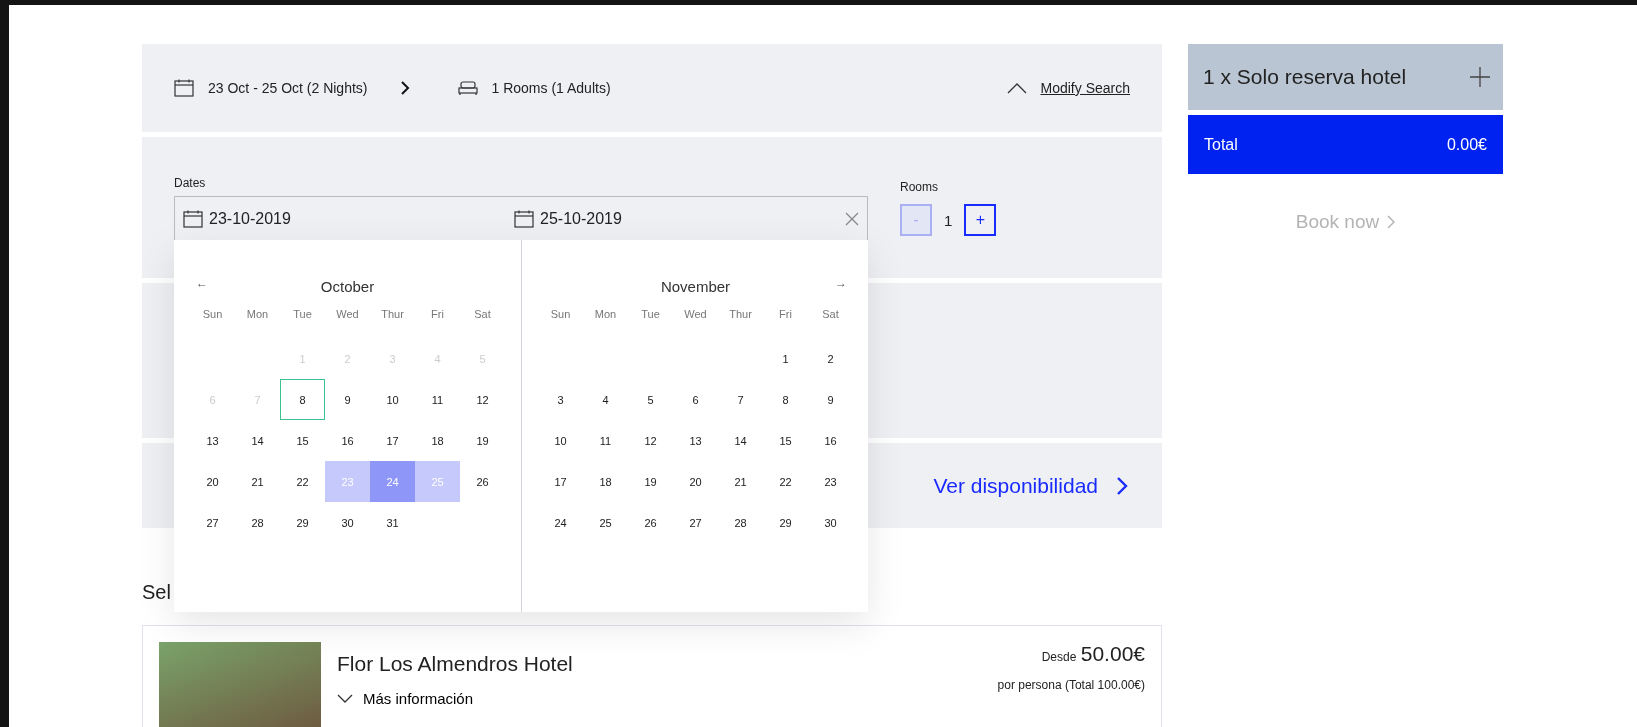 The image size is (1637, 727). Describe the element at coordinates (1466, 144) in the screenshot. I see `total-amount: 0.00€` at that location.